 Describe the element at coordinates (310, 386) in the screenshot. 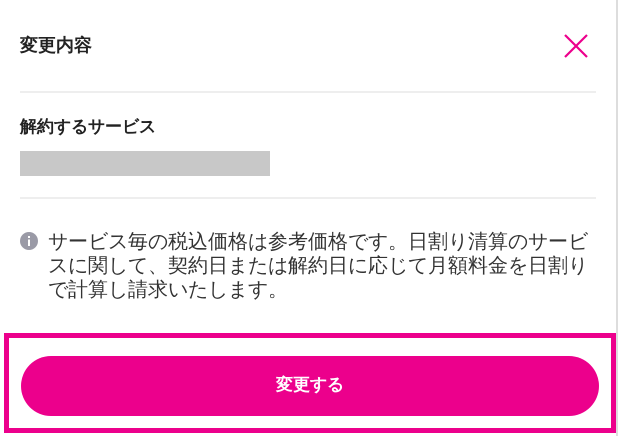

I see `change-button: 変更する` at that location.